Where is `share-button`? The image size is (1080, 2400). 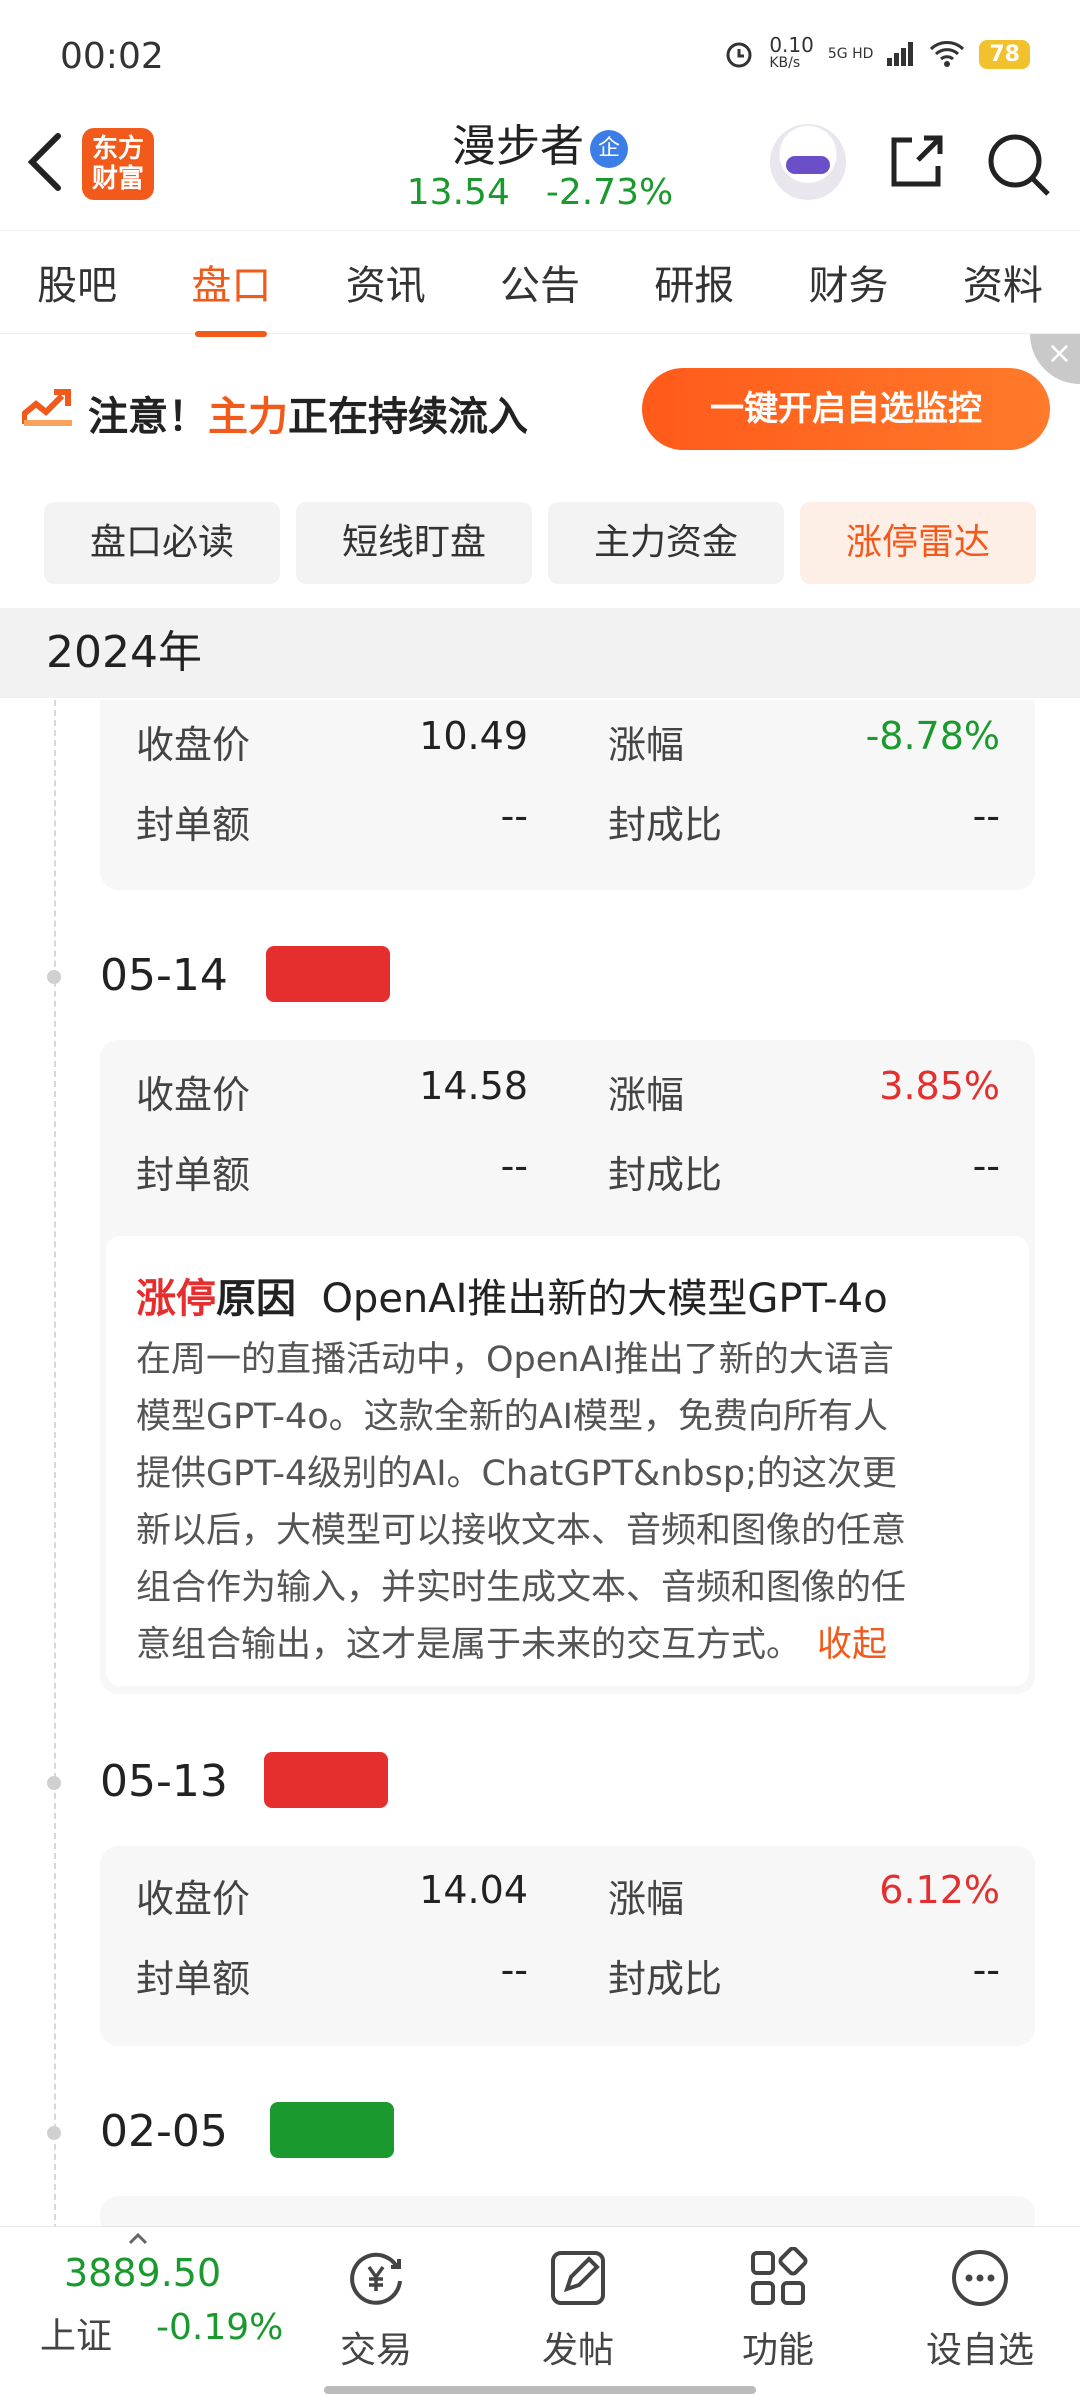 share-button is located at coordinates (916, 162).